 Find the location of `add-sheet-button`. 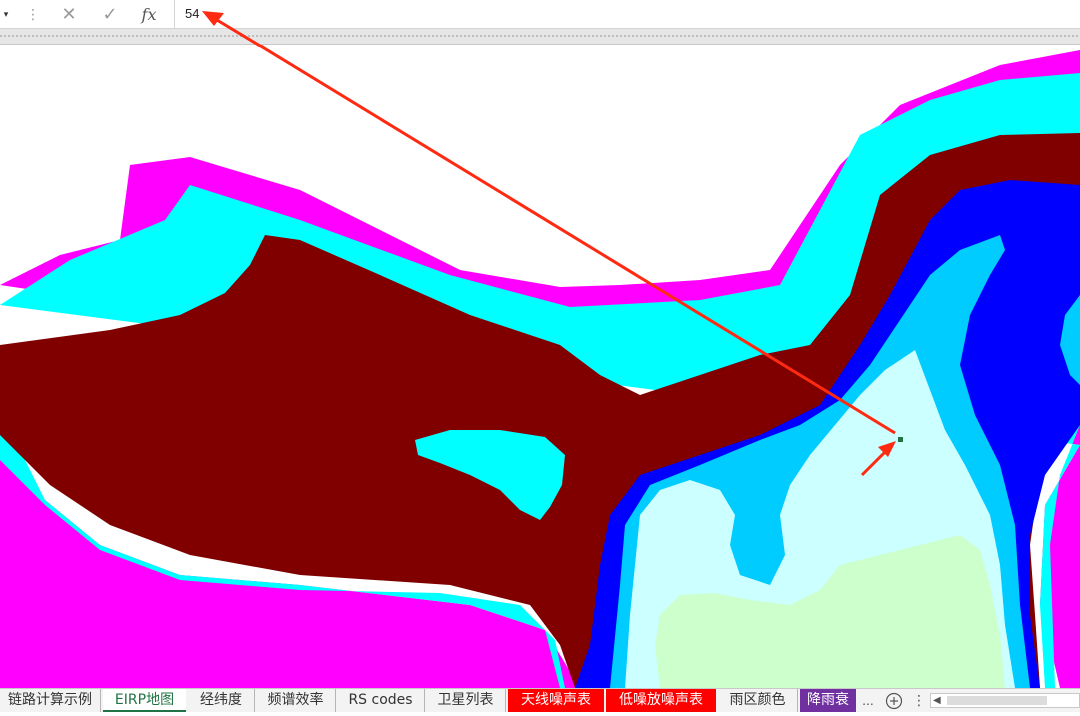

add-sheet-button is located at coordinates (894, 700).